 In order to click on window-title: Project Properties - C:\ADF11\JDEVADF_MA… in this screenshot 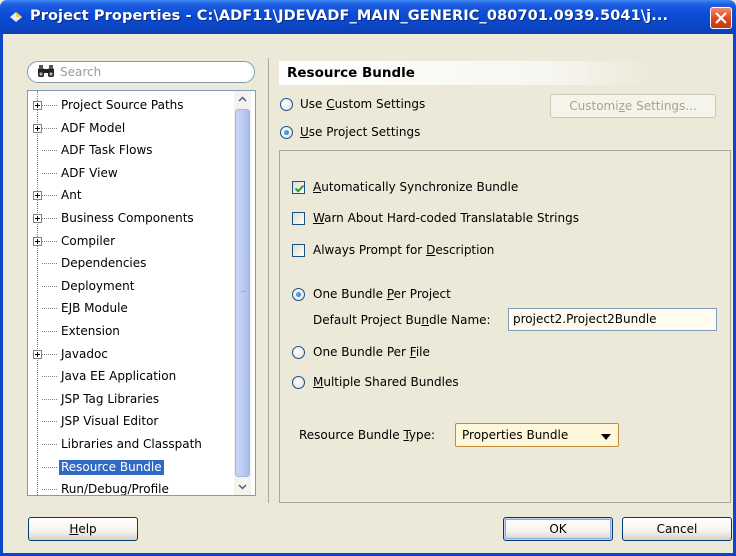, I will do `click(349, 16)`.